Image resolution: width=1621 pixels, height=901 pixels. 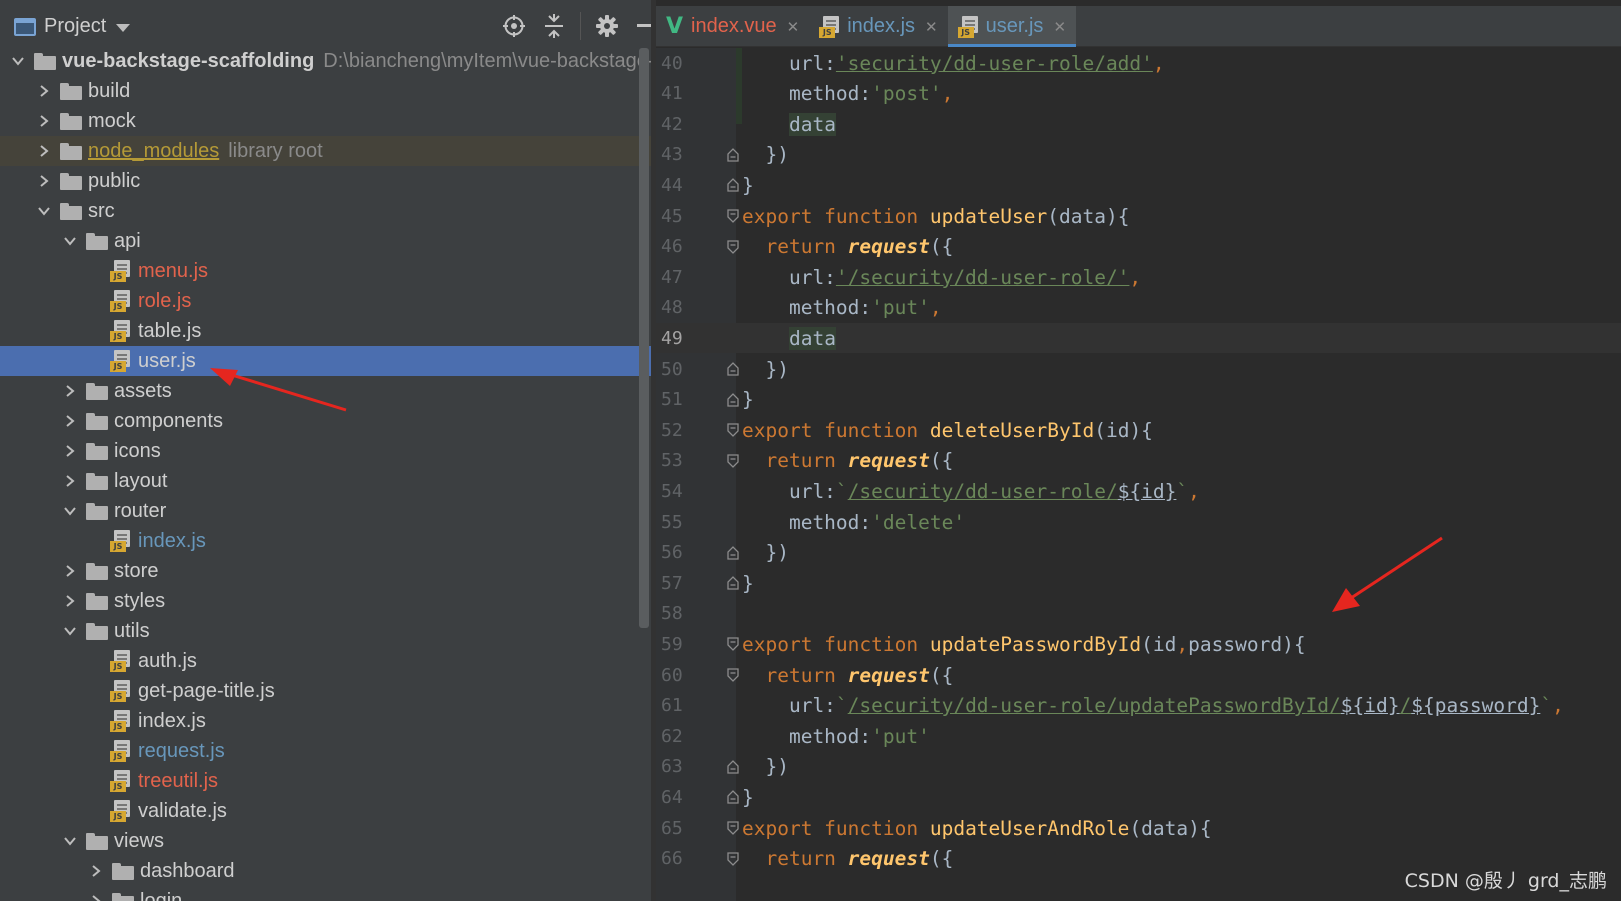 What do you see at coordinates (75, 26) in the screenshot?
I see `project-view-title: Project` at bounding box center [75, 26].